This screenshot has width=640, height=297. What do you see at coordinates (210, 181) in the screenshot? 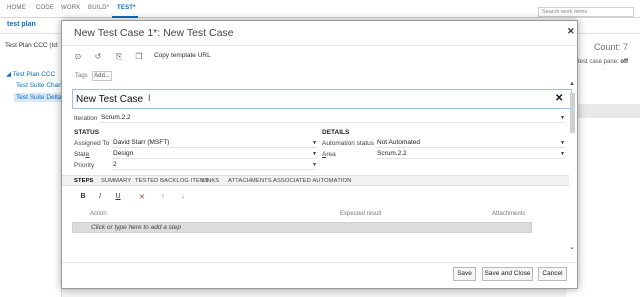
I see `tab-links: LINKS` at bounding box center [210, 181].